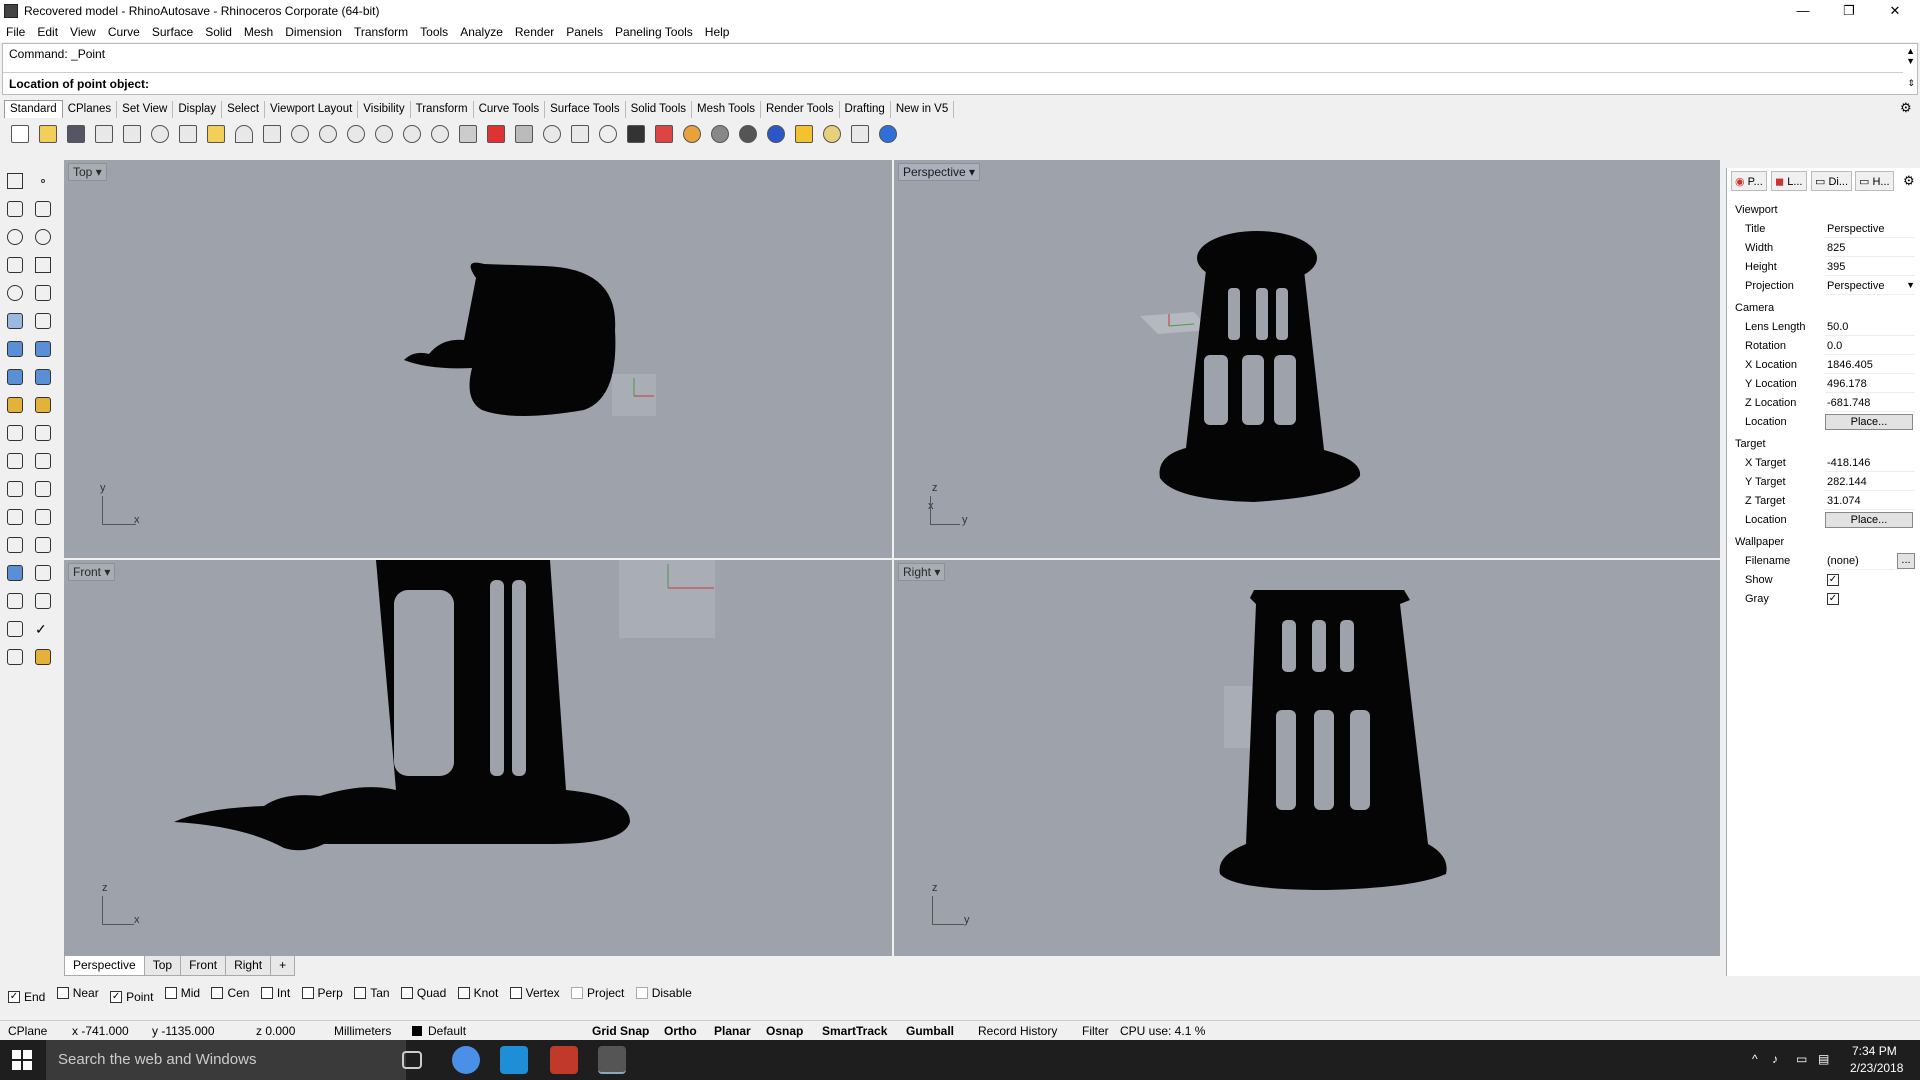  Describe the element at coordinates (90, 109) in the screenshot. I see `tab-cplanes: CPlanes` at that location.